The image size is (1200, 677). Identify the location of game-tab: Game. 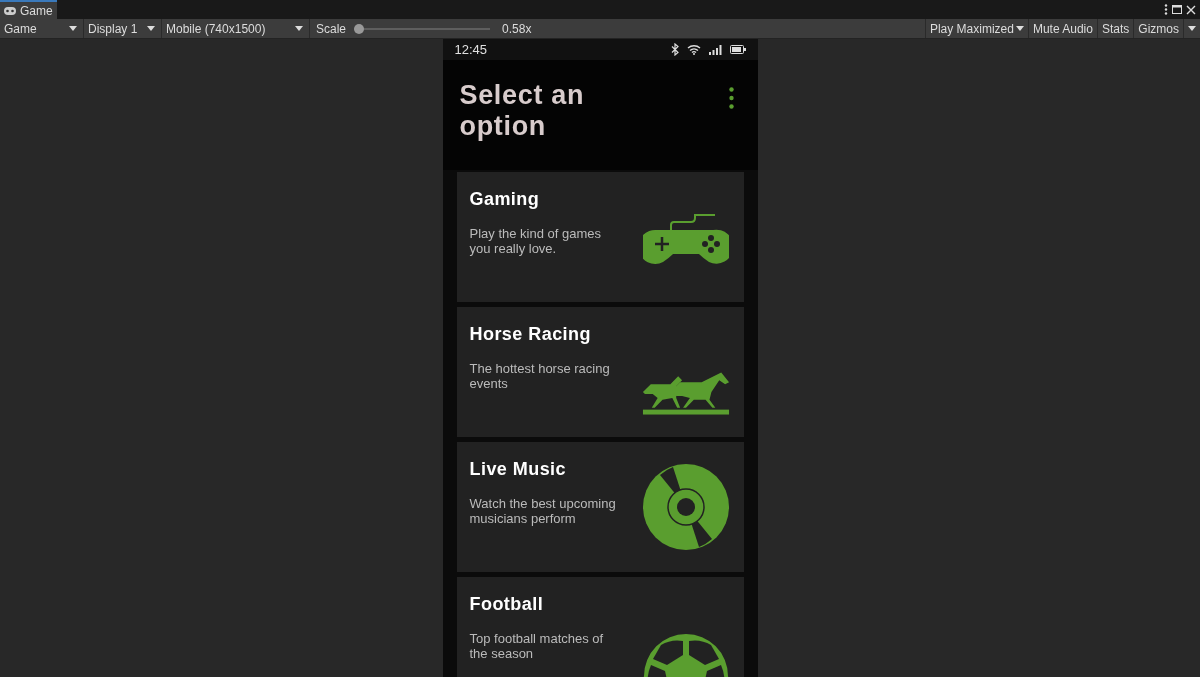
(28, 9).